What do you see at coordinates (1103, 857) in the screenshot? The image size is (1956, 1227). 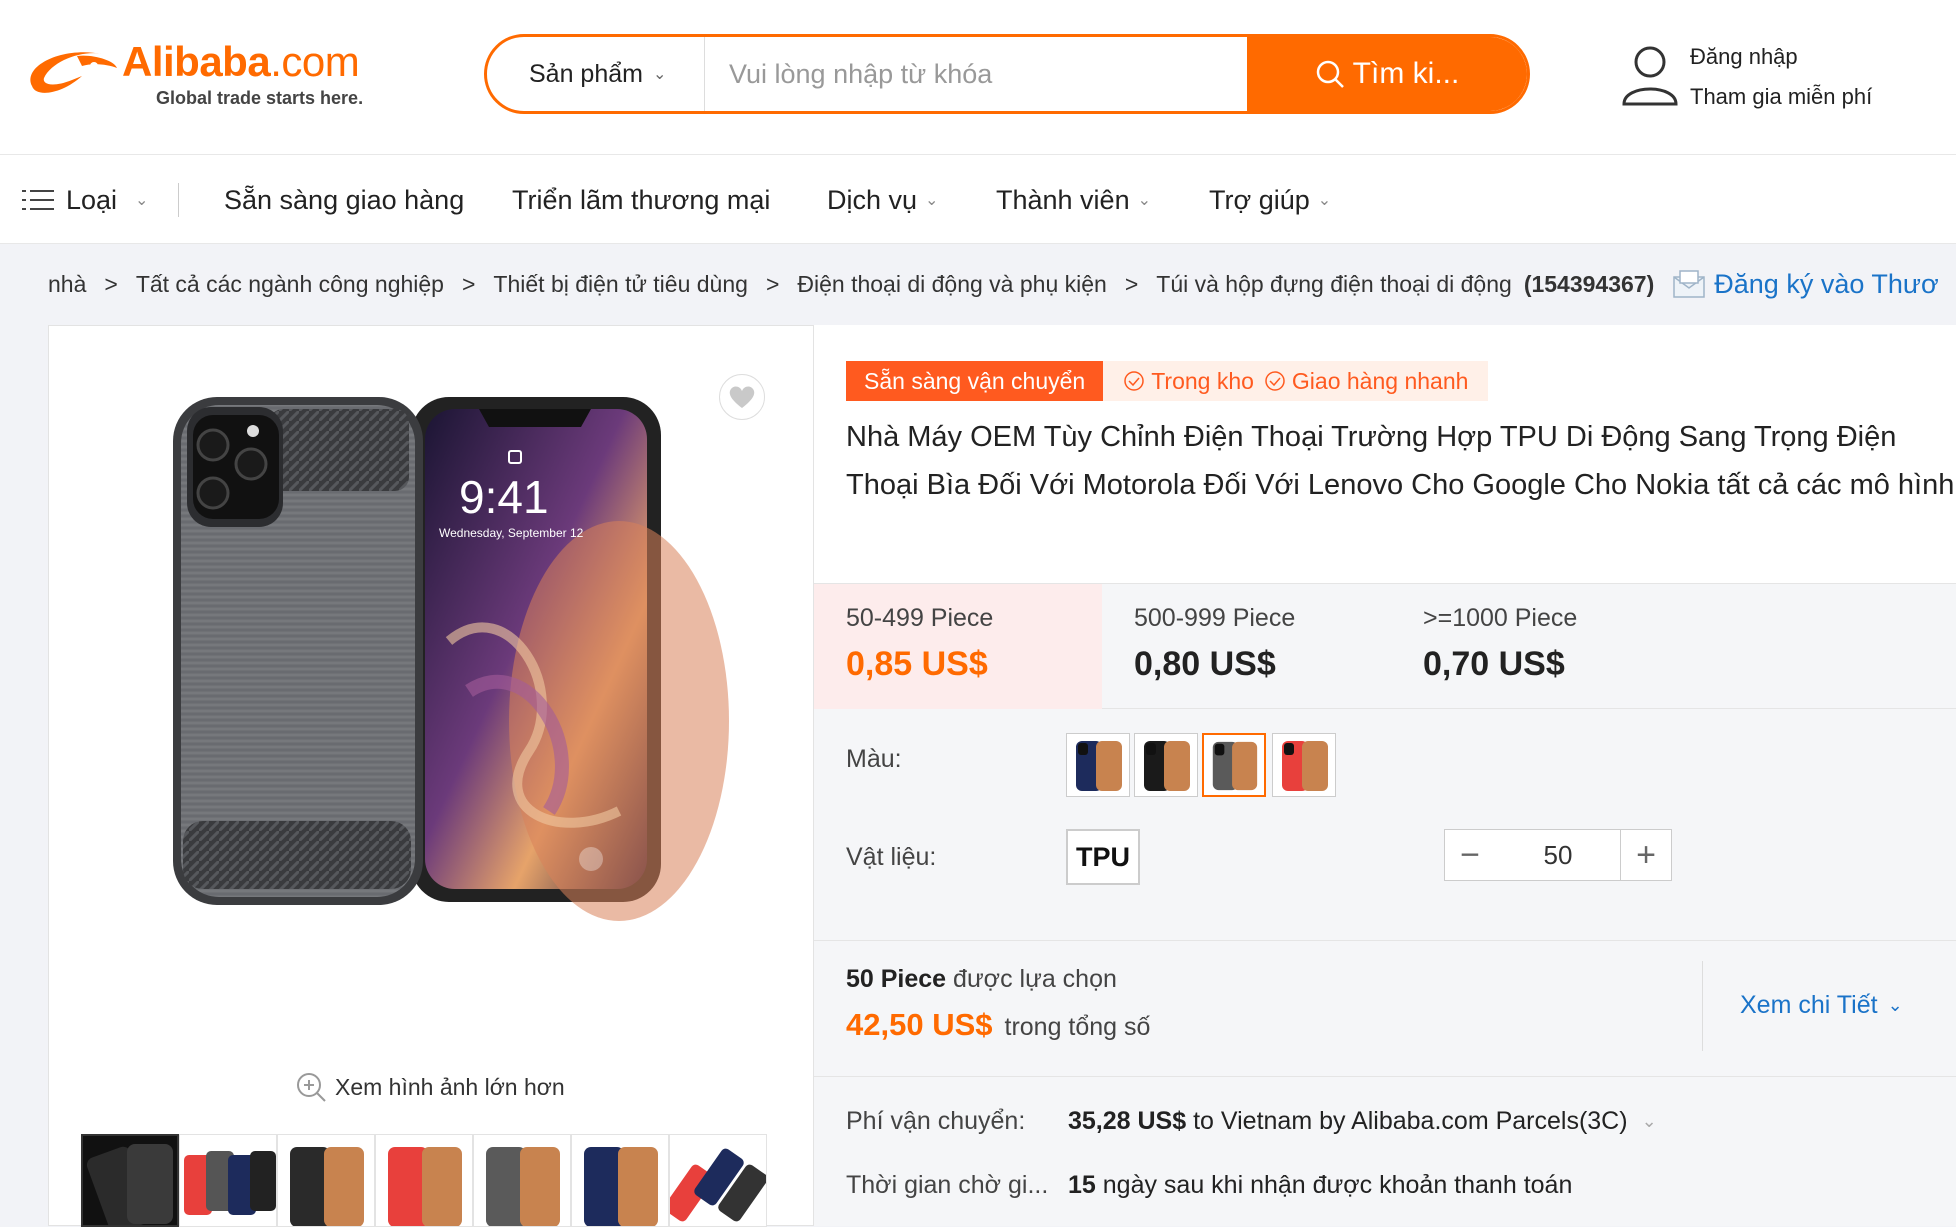 I see `material-option-tpu: TPU` at bounding box center [1103, 857].